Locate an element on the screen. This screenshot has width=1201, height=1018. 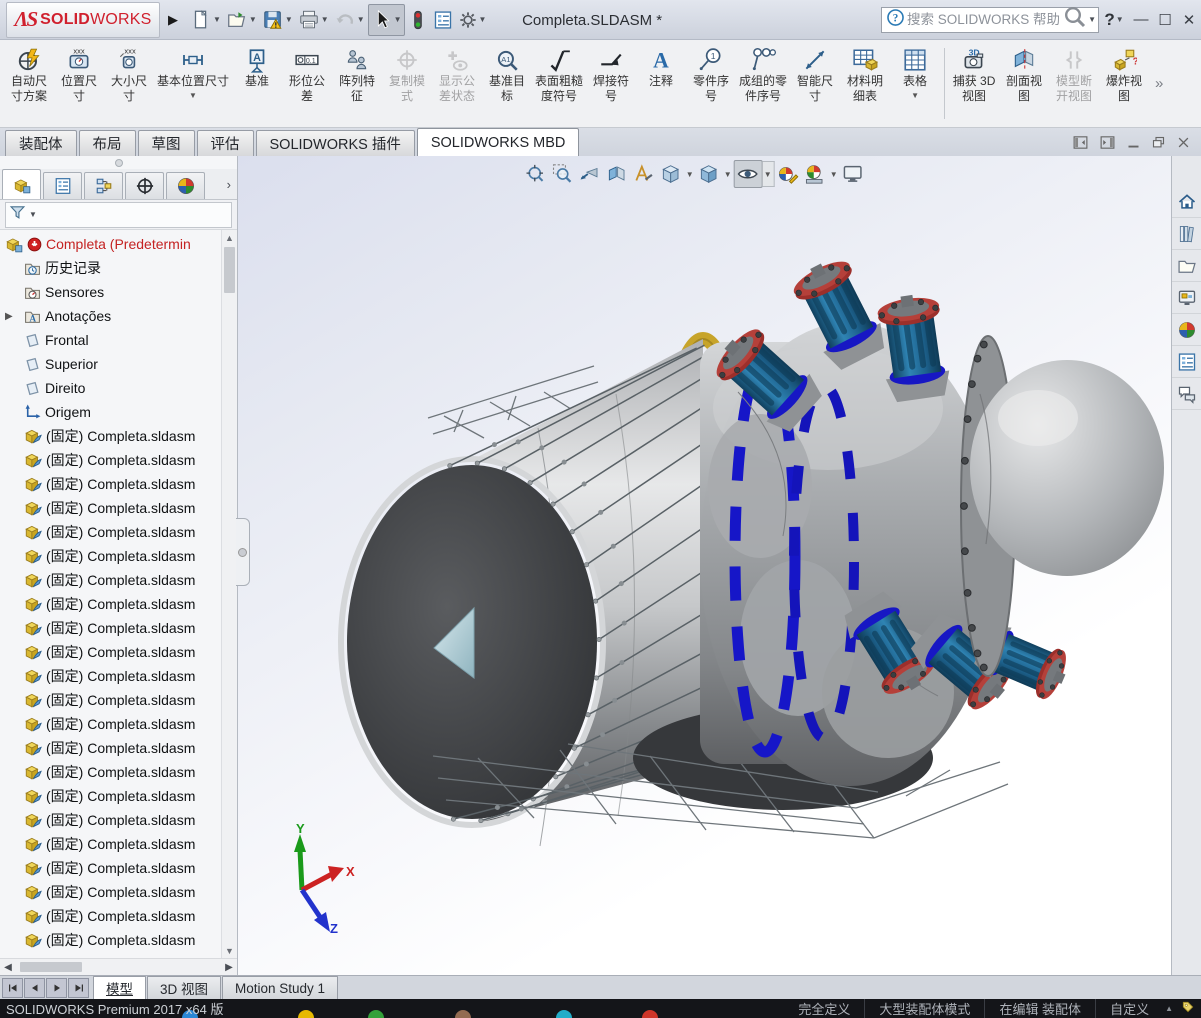
command-tab-2: 草图 is located at coordinates (166, 143).